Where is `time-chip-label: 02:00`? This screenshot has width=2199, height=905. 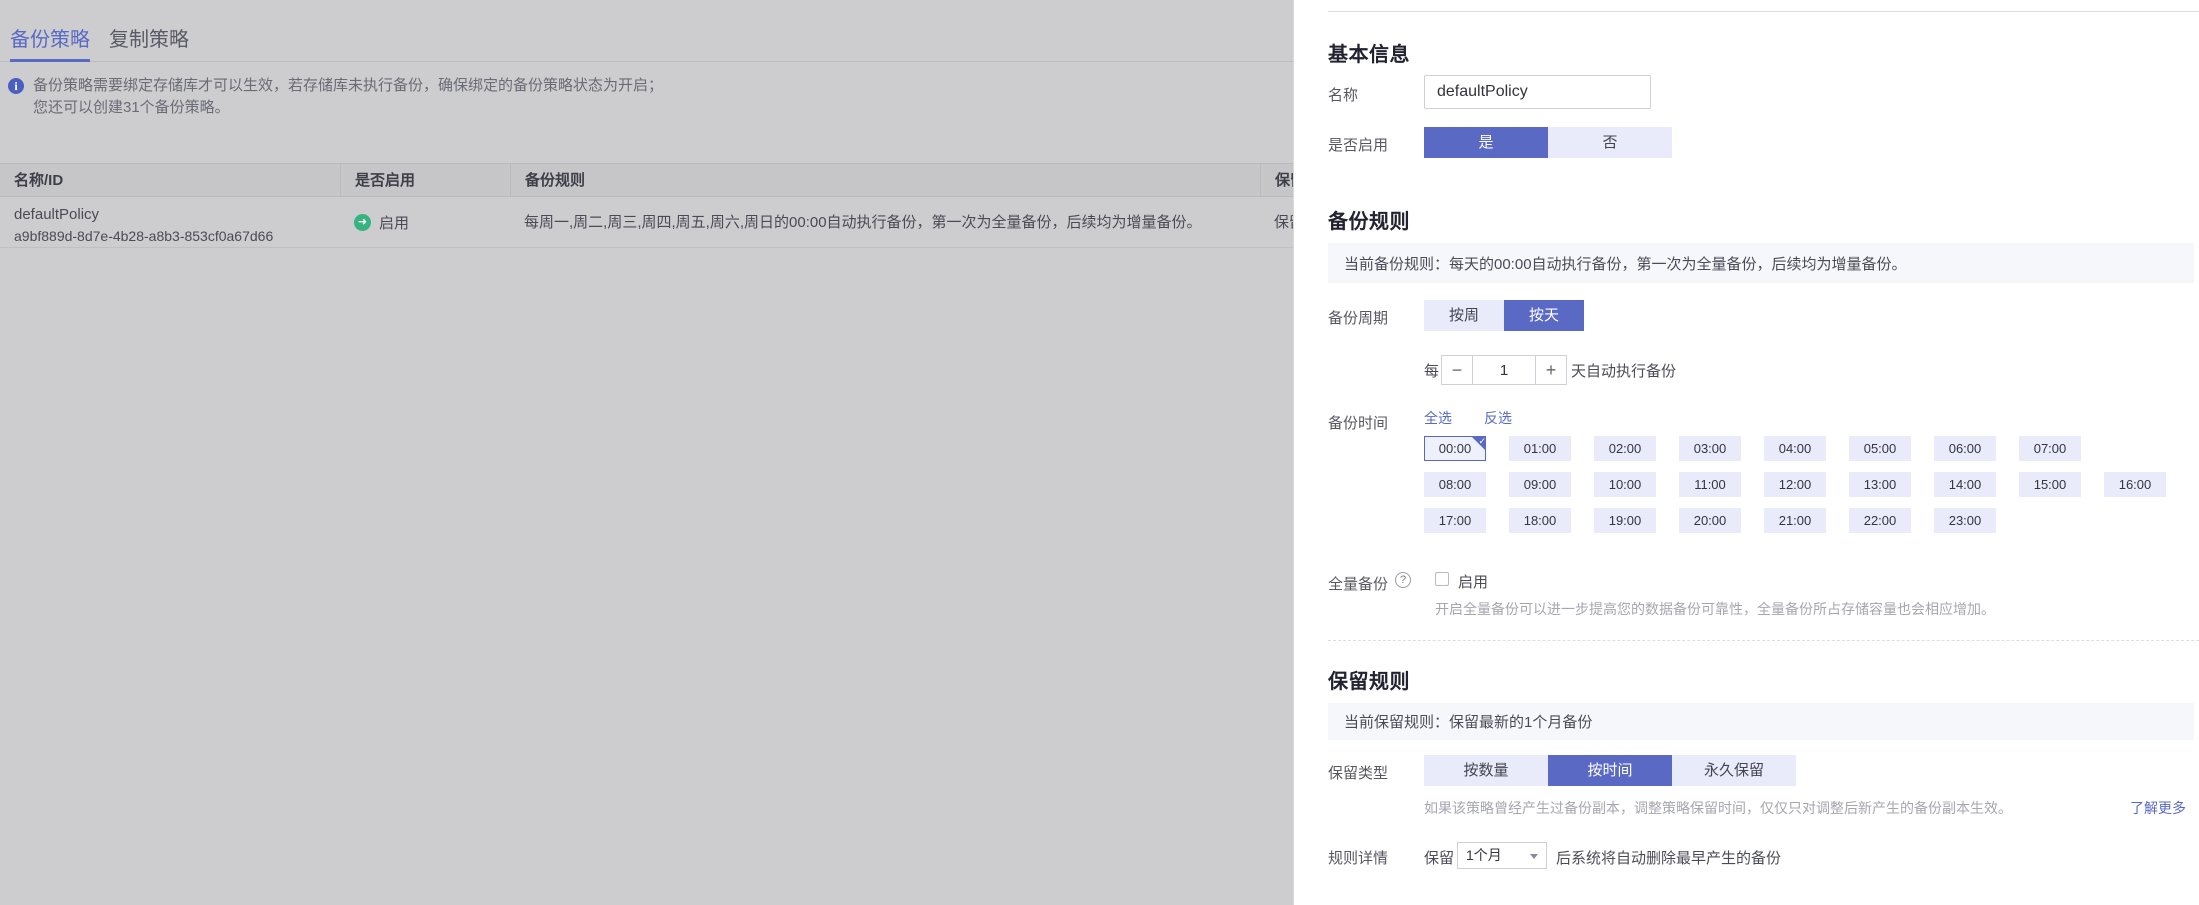 time-chip-label: 02:00 is located at coordinates (1625, 448).